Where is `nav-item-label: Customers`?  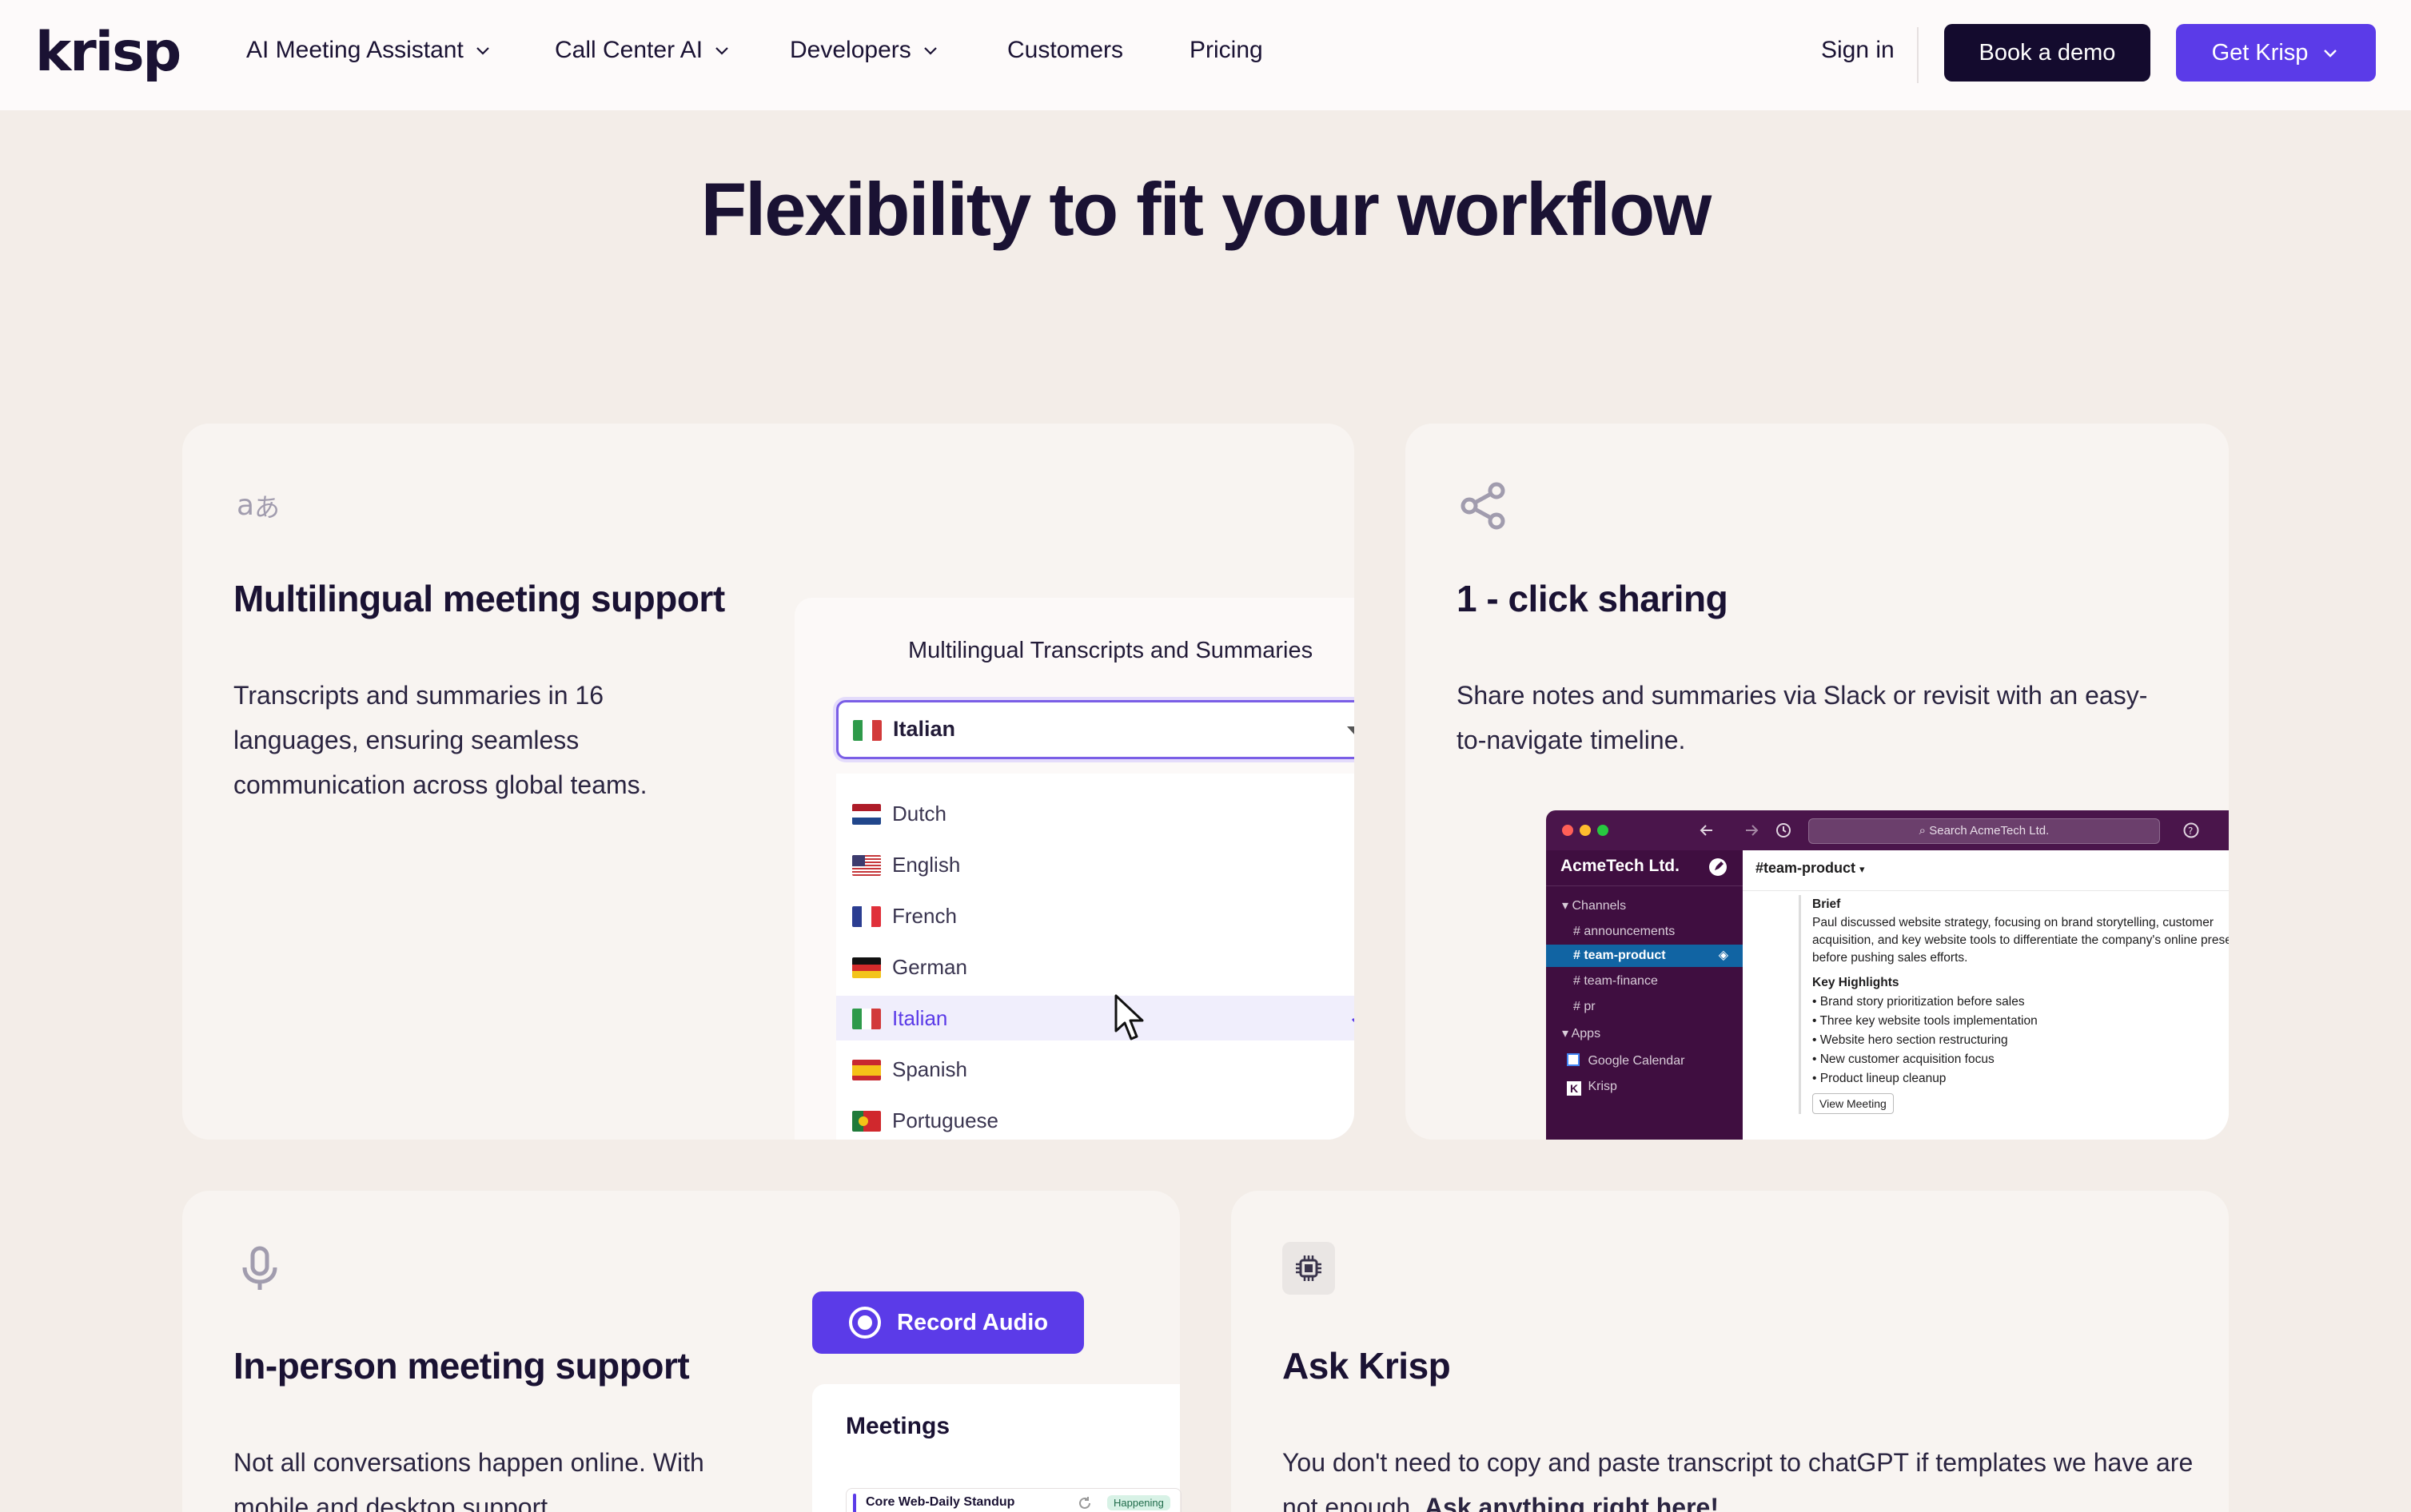
nav-item-label: Customers is located at coordinates (1065, 50).